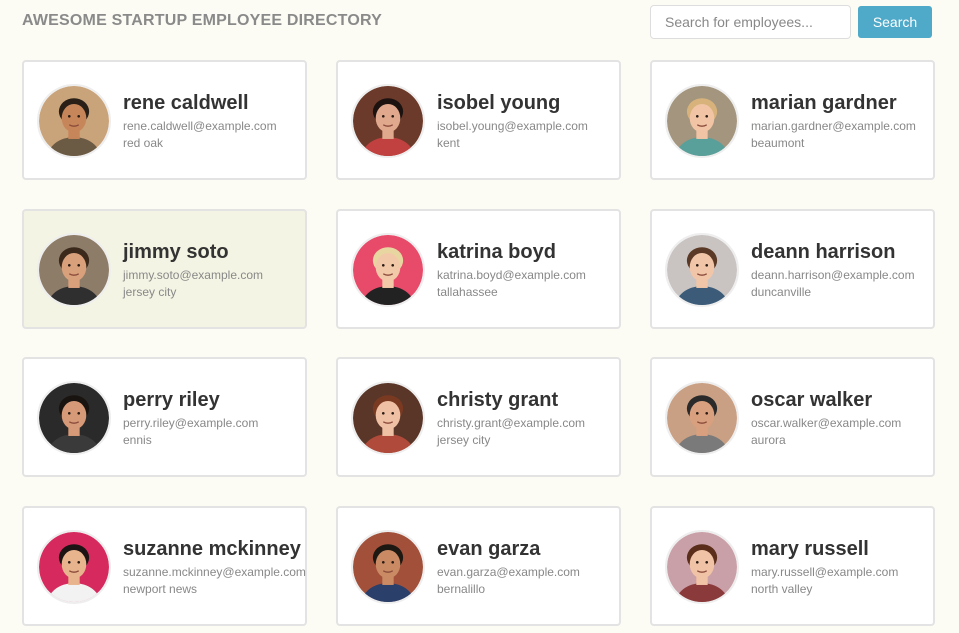  Describe the element at coordinates (191, 423) in the screenshot. I see `employee-email: perry.riley@example.com` at that location.